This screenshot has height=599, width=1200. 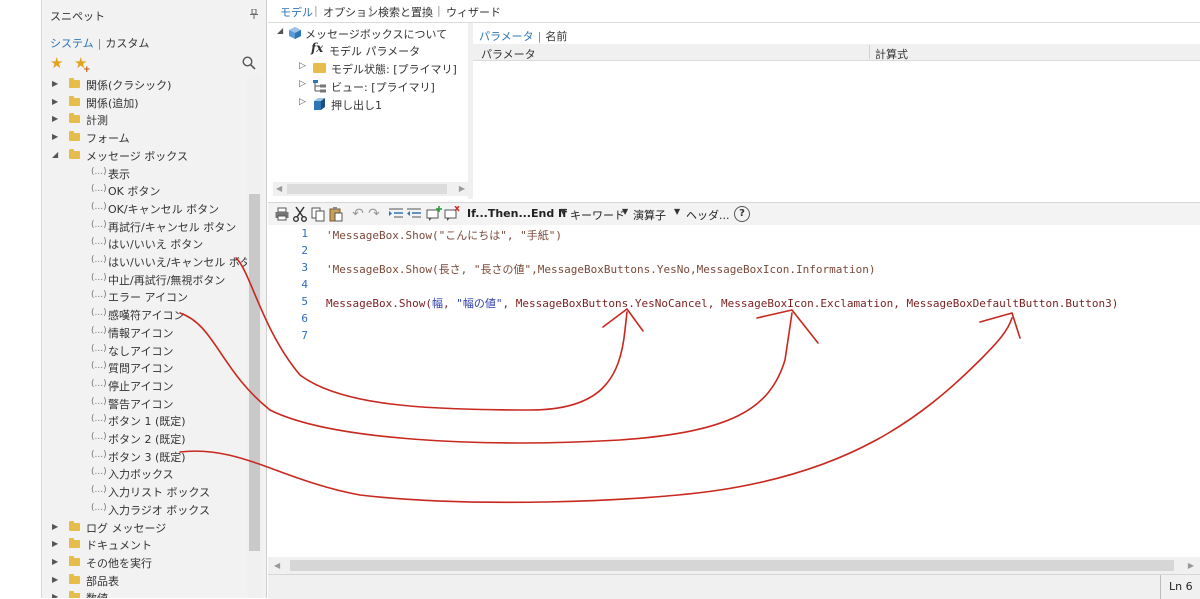 What do you see at coordinates (336, 214) in the screenshot?
I see `paste-icon` at bounding box center [336, 214].